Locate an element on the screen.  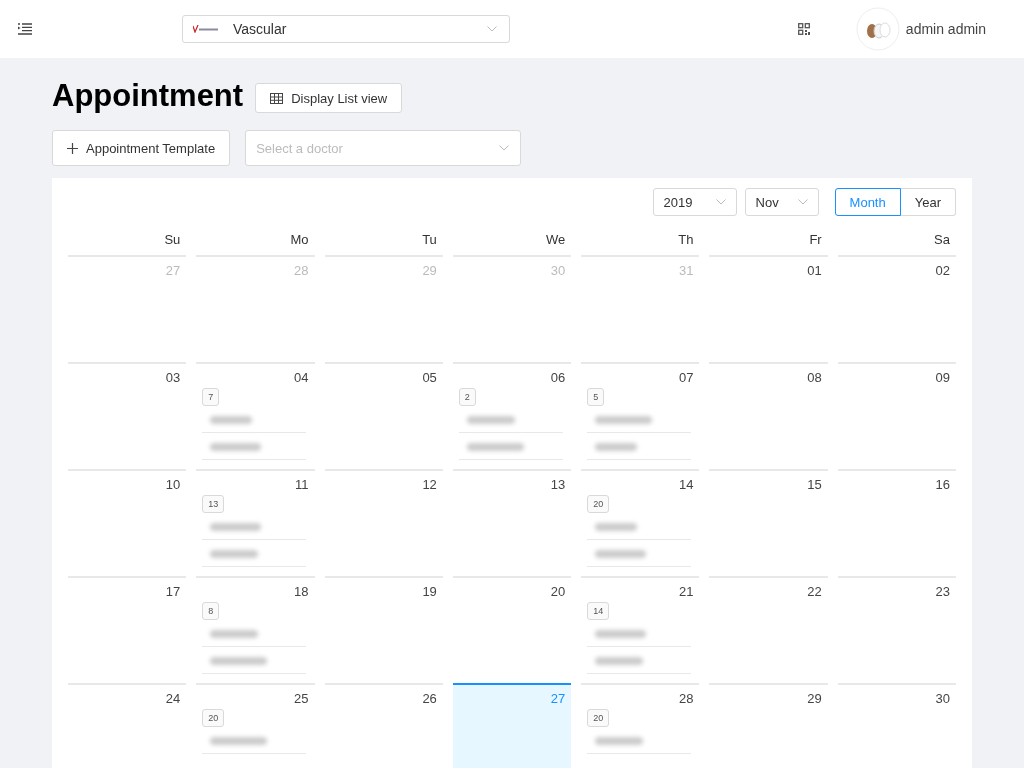
weekday-label: We is located at coordinates (555, 239).